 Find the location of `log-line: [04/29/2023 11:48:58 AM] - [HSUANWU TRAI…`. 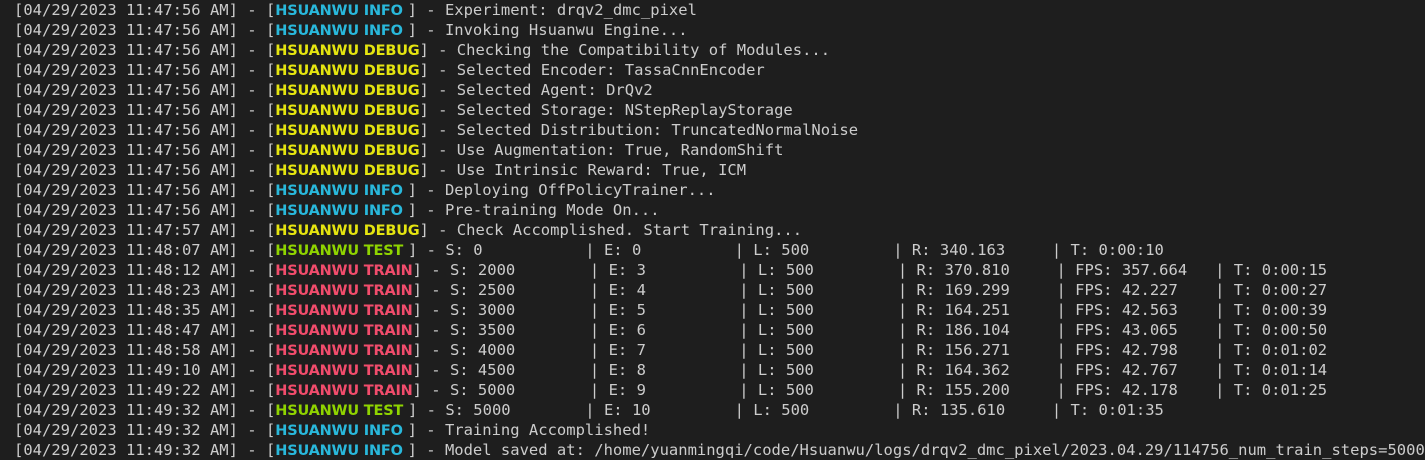

log-line: [04/29/2023 11:48:58 AM] - [HSUANWU TRAI… is located at coordinates (719, 350).